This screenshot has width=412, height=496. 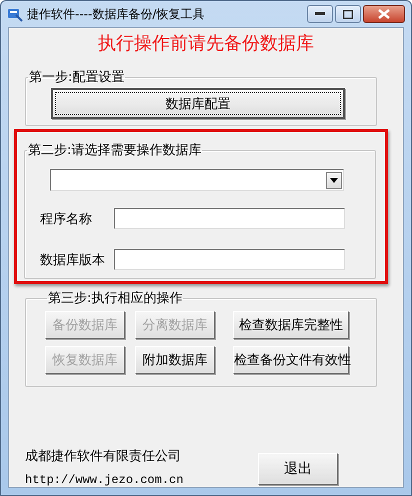 What do you see at coordinates (334, 180) in the screenshot?
I see `caret-icon` at bounding box center [334, 180].